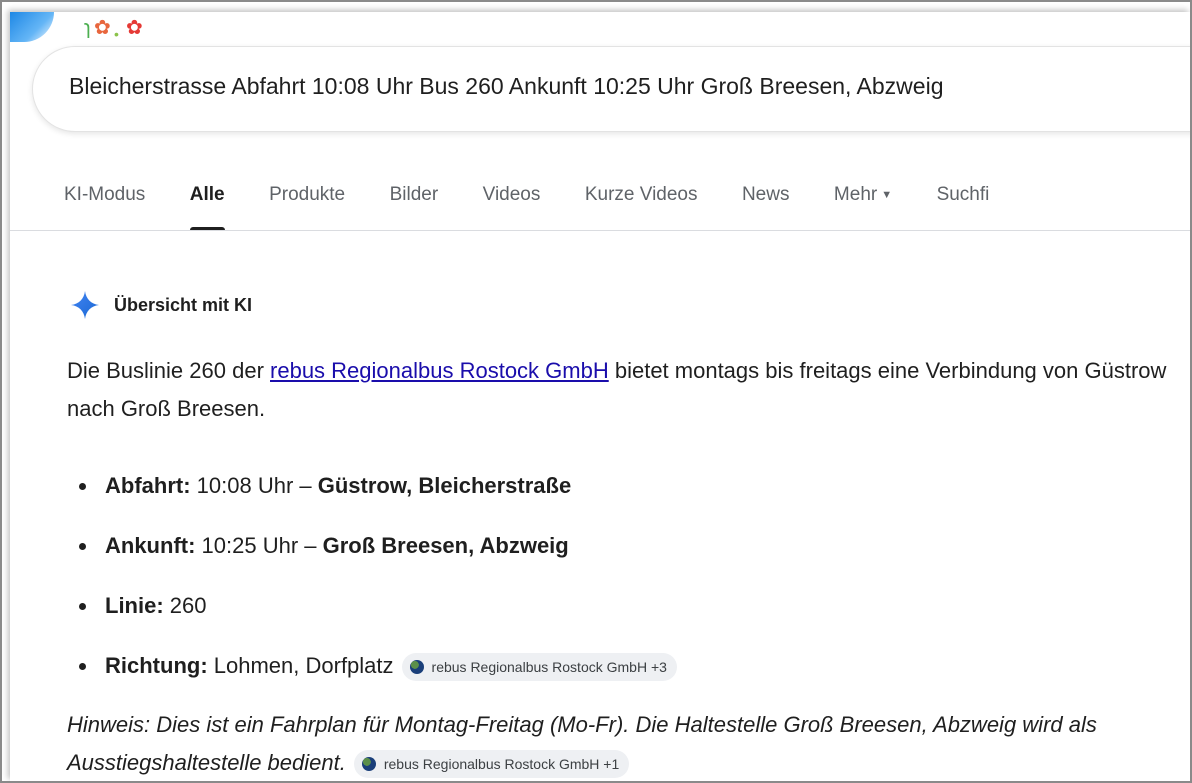 This screenshot has width=1192, height=783. Describe the element at coordinates (254, 485) in the screenshot. I see `bullet-value: 10:08 Uhr –` at that location.